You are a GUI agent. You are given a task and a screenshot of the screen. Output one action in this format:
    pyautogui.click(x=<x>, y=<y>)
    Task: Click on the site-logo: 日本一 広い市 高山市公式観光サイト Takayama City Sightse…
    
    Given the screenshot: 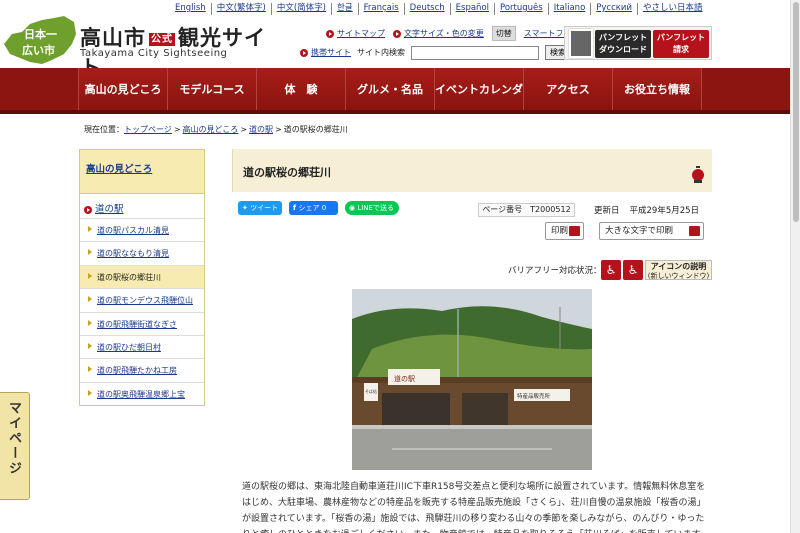 What is the action you would take?
    pyautogui.click(x=140, y=47)
    